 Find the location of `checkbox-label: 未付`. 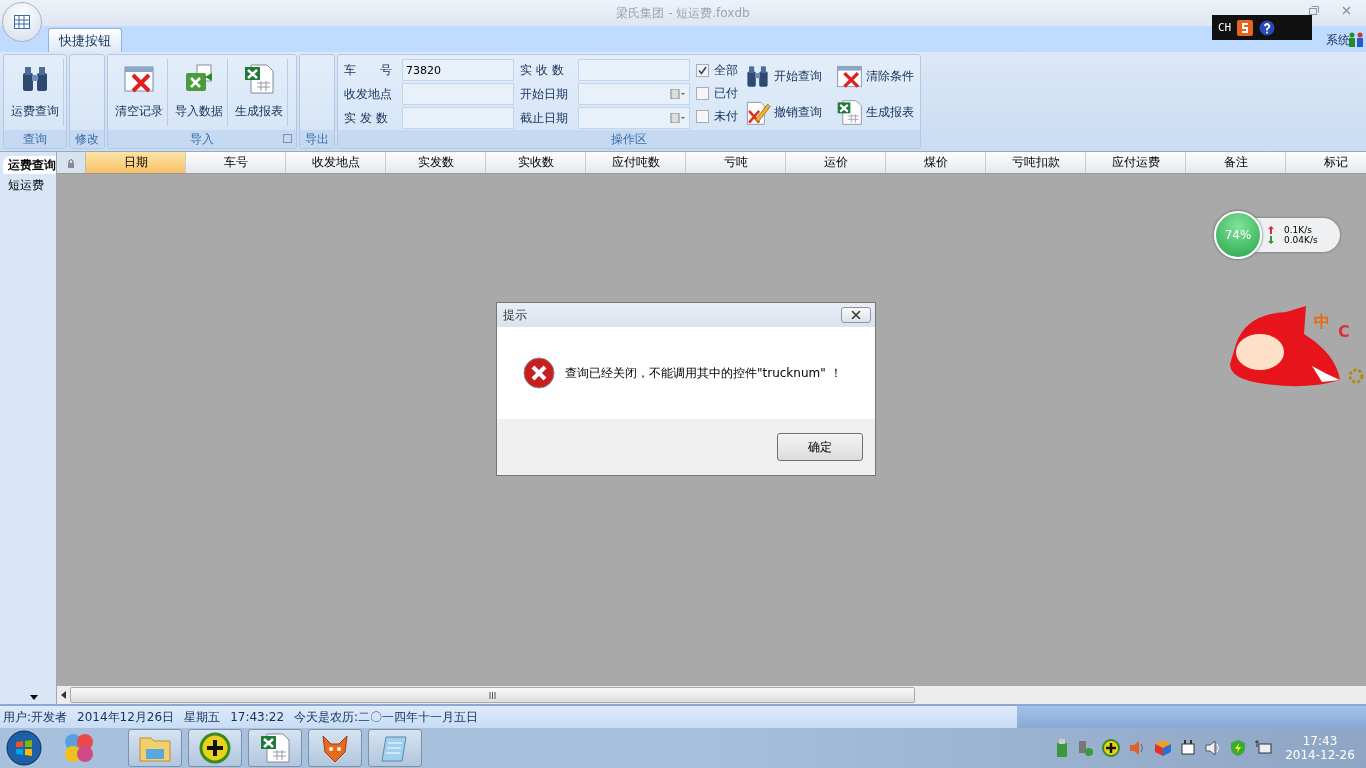

checkbox-label: 未付 is located at coordinates (726, 116).